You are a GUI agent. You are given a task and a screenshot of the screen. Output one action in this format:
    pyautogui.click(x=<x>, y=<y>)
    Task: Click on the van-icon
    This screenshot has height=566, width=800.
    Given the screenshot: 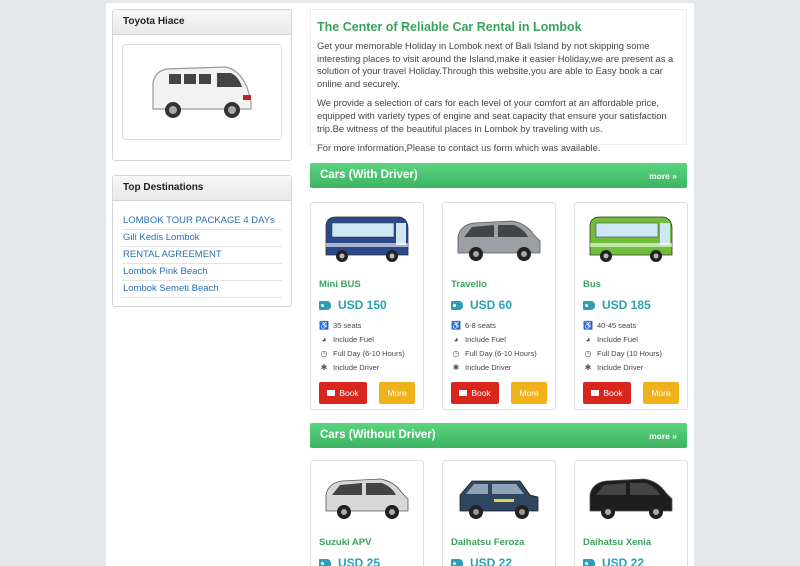 What is the action you would take?
    pyautogui.click(x=499, y=240)
    